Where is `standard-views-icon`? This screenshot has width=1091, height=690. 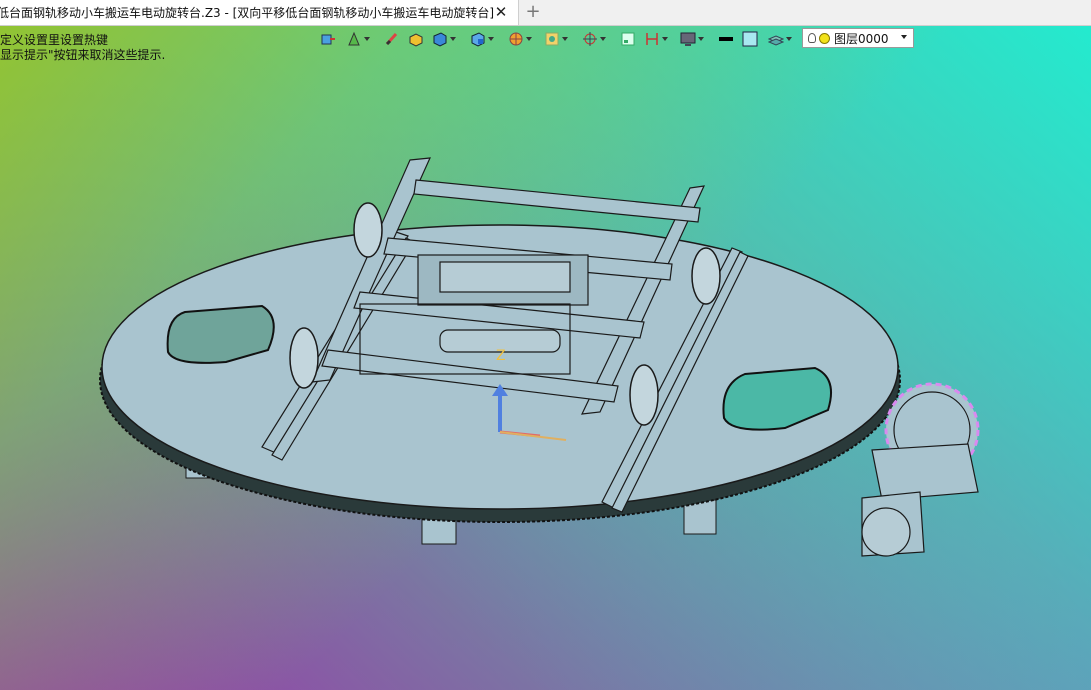 standard-views-icon is located at coordinates (482, 39).